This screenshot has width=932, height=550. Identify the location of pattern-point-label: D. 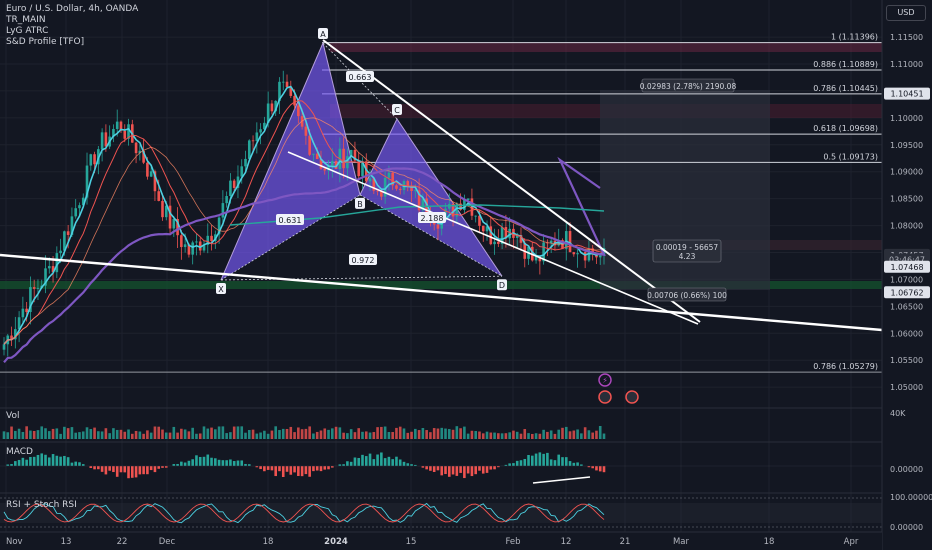
(502, 285).